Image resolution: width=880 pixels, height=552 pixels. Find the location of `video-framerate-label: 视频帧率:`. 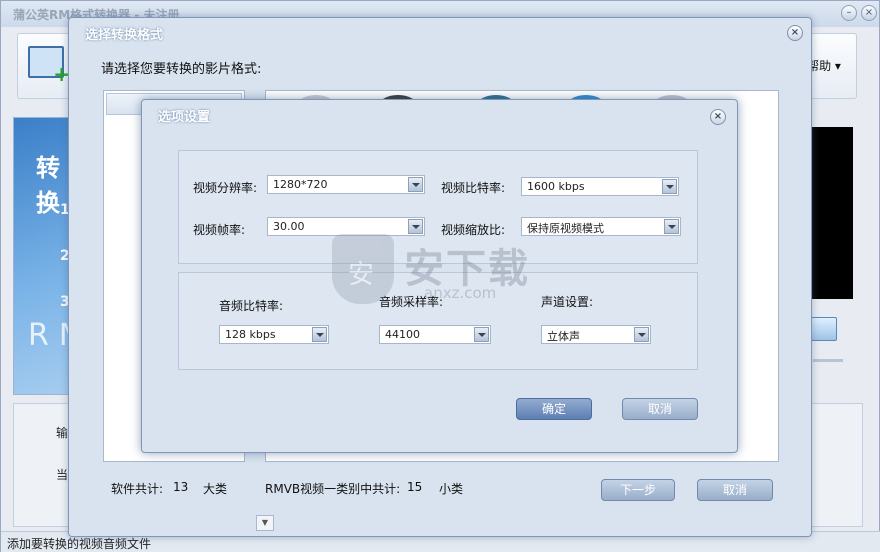

video-framerate-label: 视频帧率: is located at coordinates (219, 230).